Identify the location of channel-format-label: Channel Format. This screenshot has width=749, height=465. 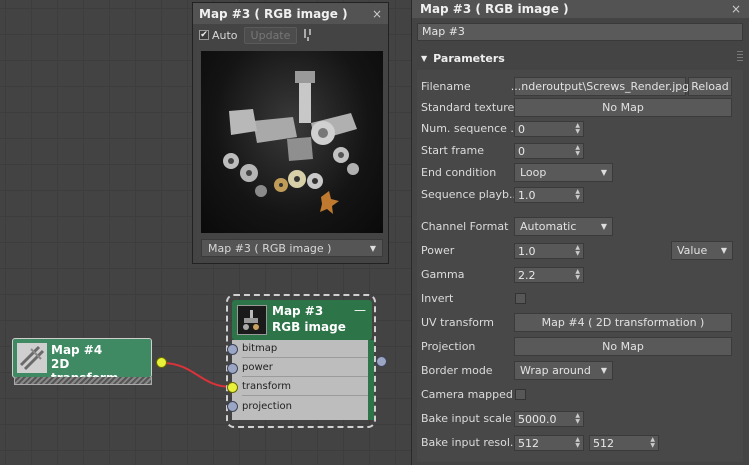
(465, 226).